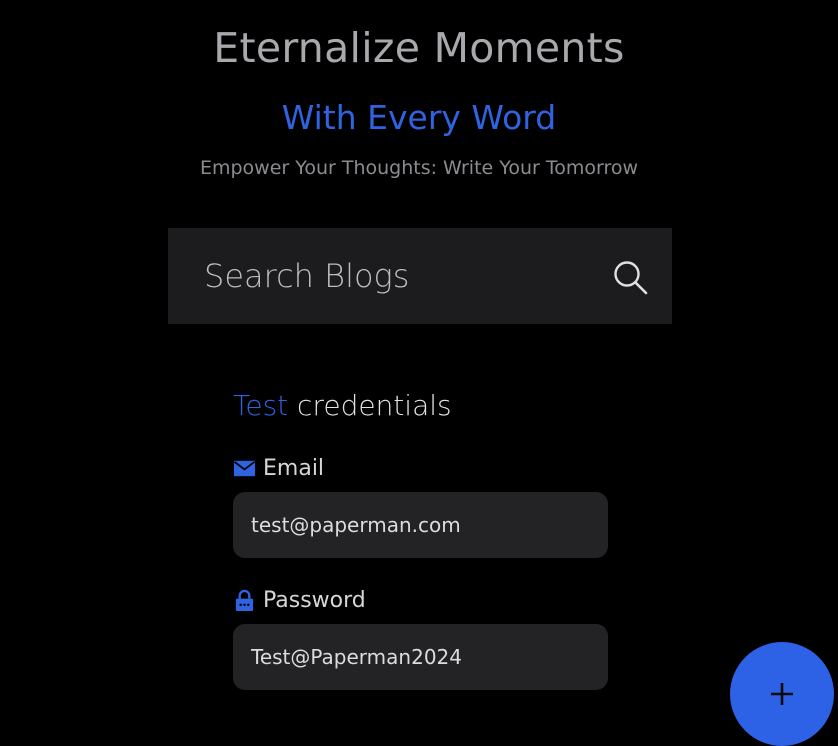  What do you see at coordinates (420, 657) in the screenshot?
I see `password-field` at bounding box center [420, 657].